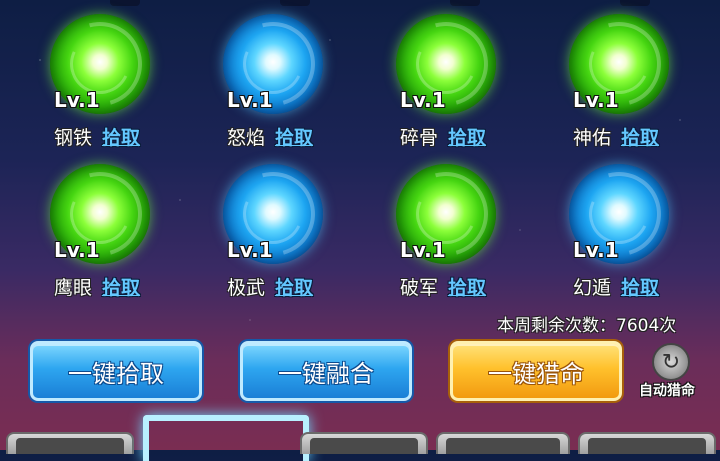  What do you see at coordinates (252, 224) in the screenshot?
I see `orb-slot: Lv.1 极武 拾取` at bounding box center [252, 224].